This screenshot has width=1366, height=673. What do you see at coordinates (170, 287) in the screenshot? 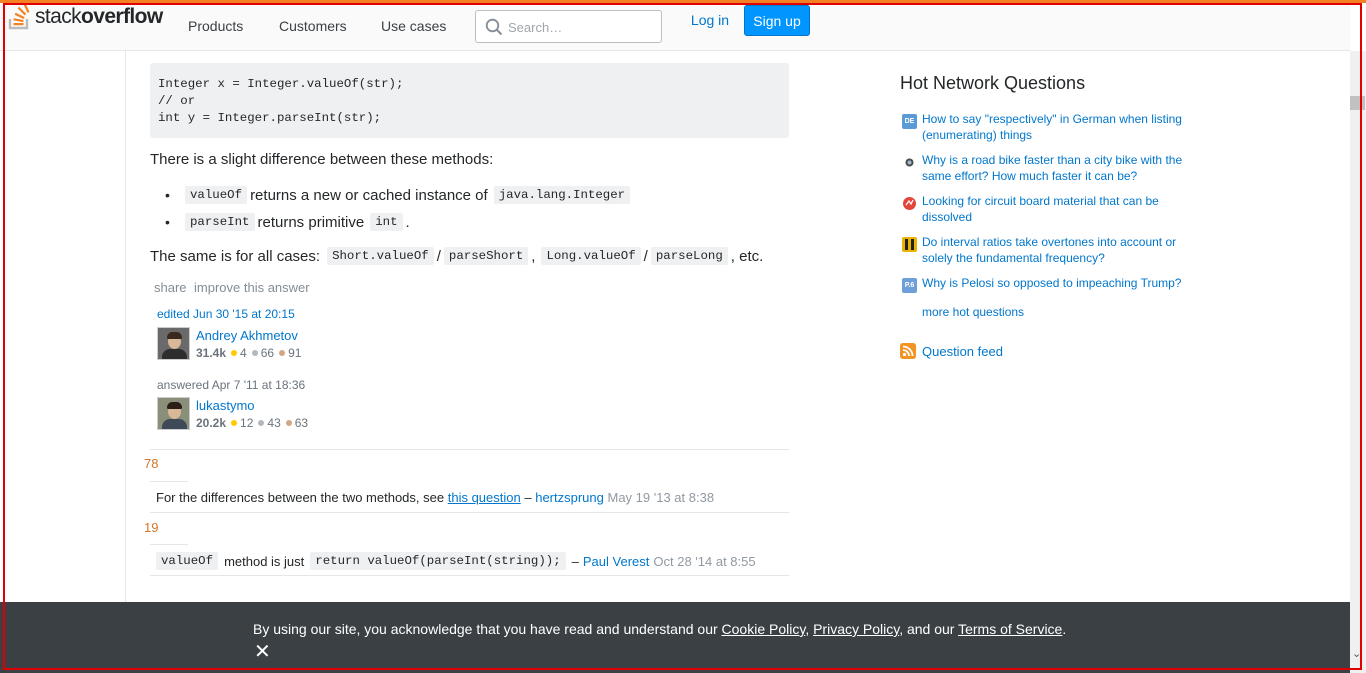
I see `share-link: share` at bounding box center [170, 287].